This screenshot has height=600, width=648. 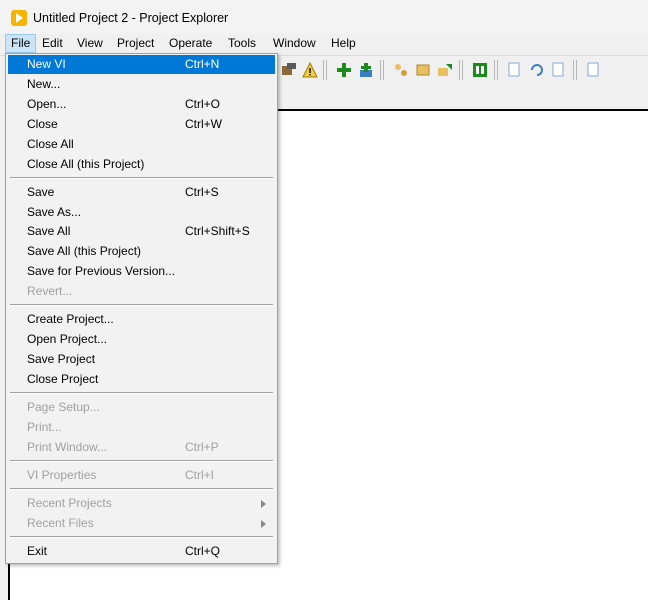 I want to click on menu-item-recent-files: Recent Files, so click(x=141, y=523).